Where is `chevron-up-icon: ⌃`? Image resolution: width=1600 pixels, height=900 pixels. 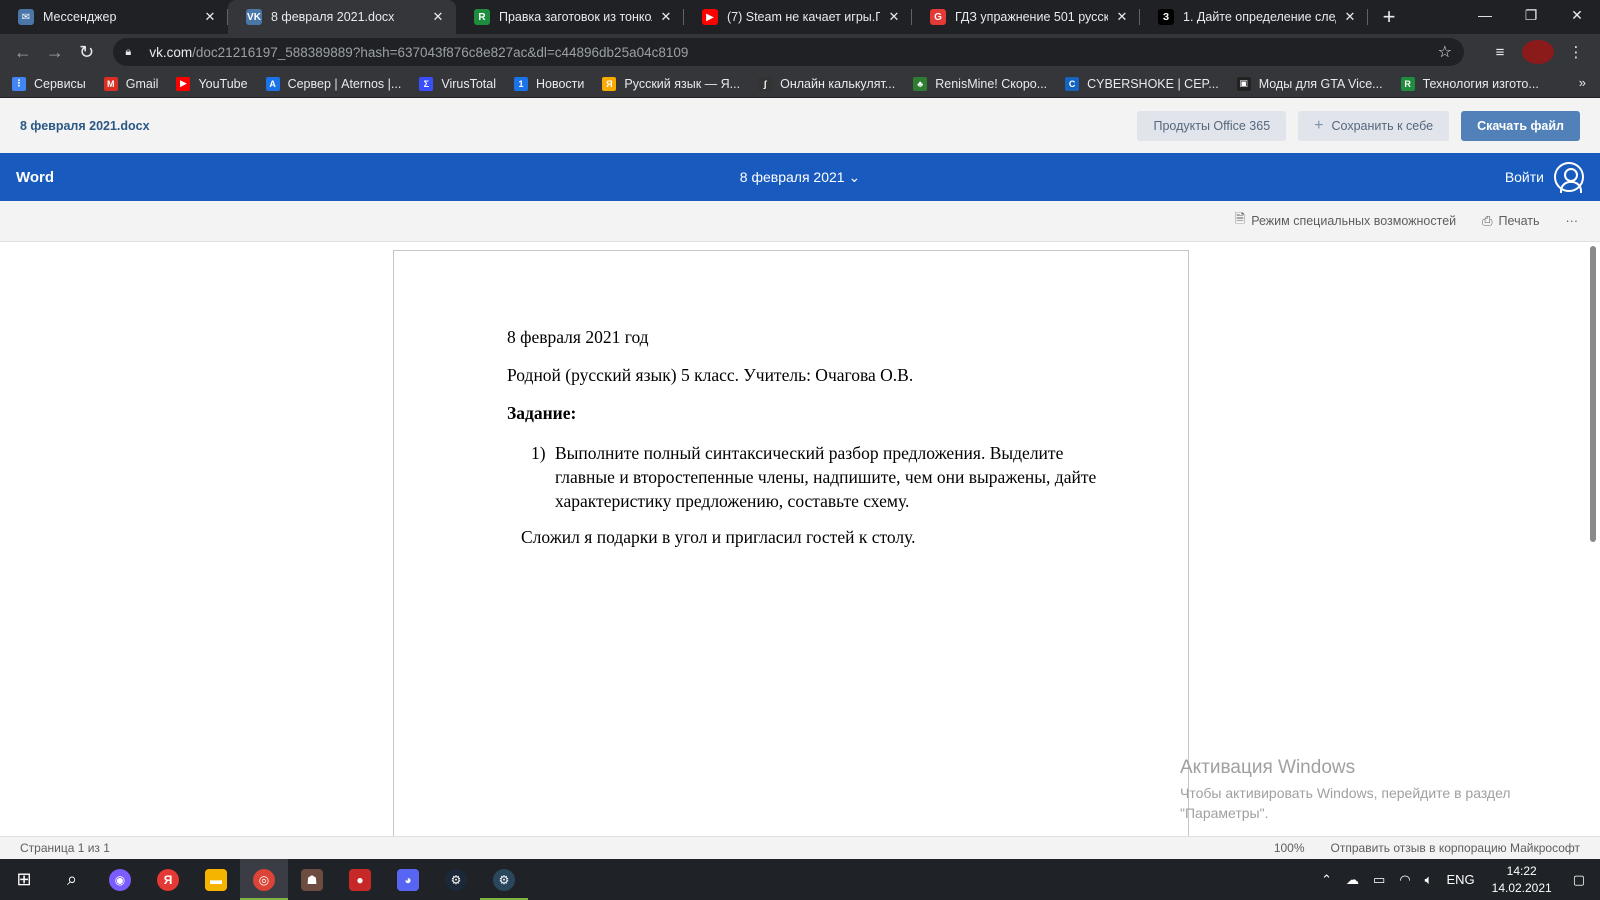 chevron-up-icon: ⌃ is located at coordinates (1326, 880).